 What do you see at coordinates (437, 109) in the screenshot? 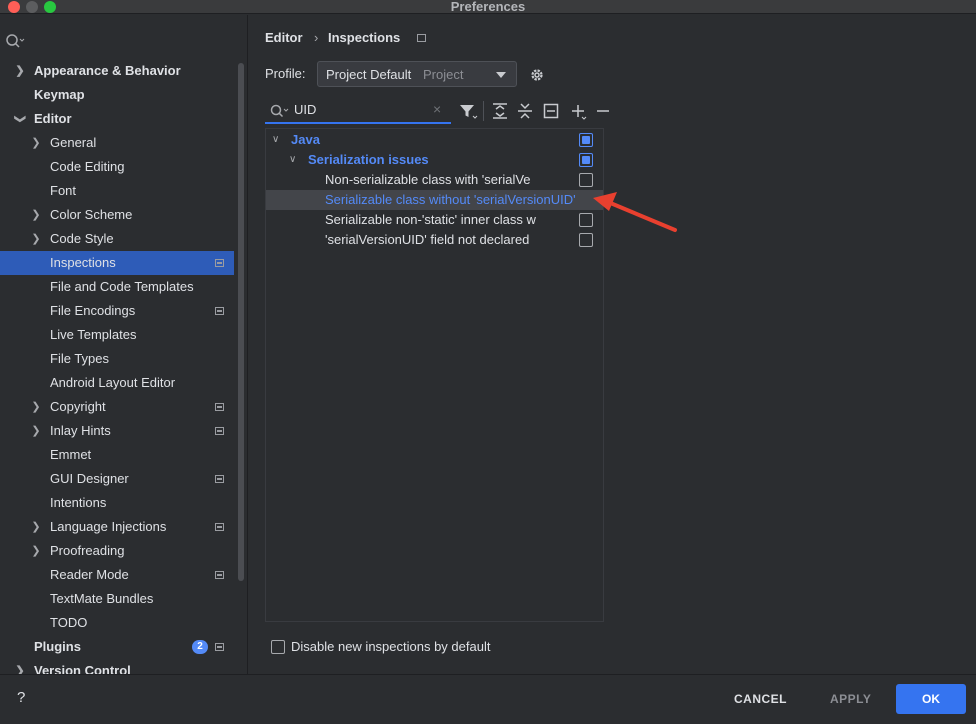
I see `clear-icon: ×` at bounding box center [437, 109].